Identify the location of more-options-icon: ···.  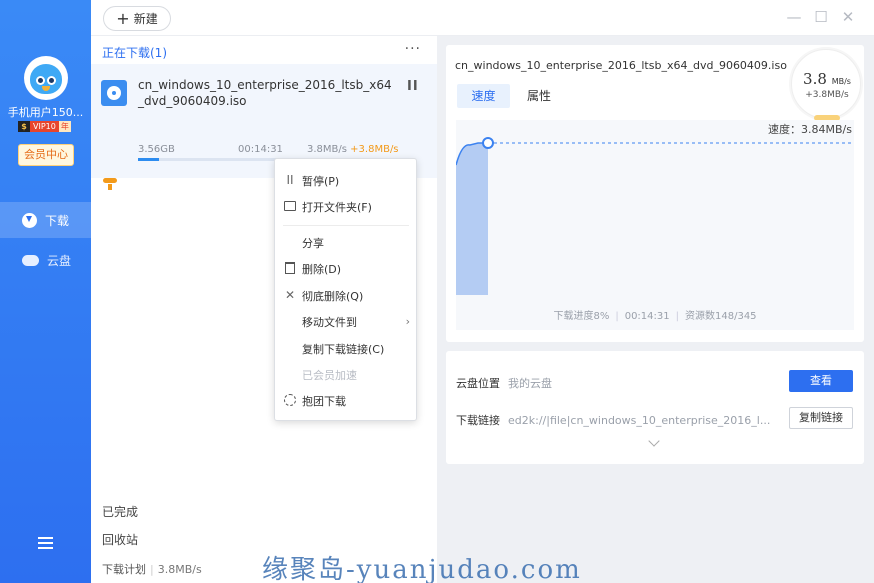
(413, 49).